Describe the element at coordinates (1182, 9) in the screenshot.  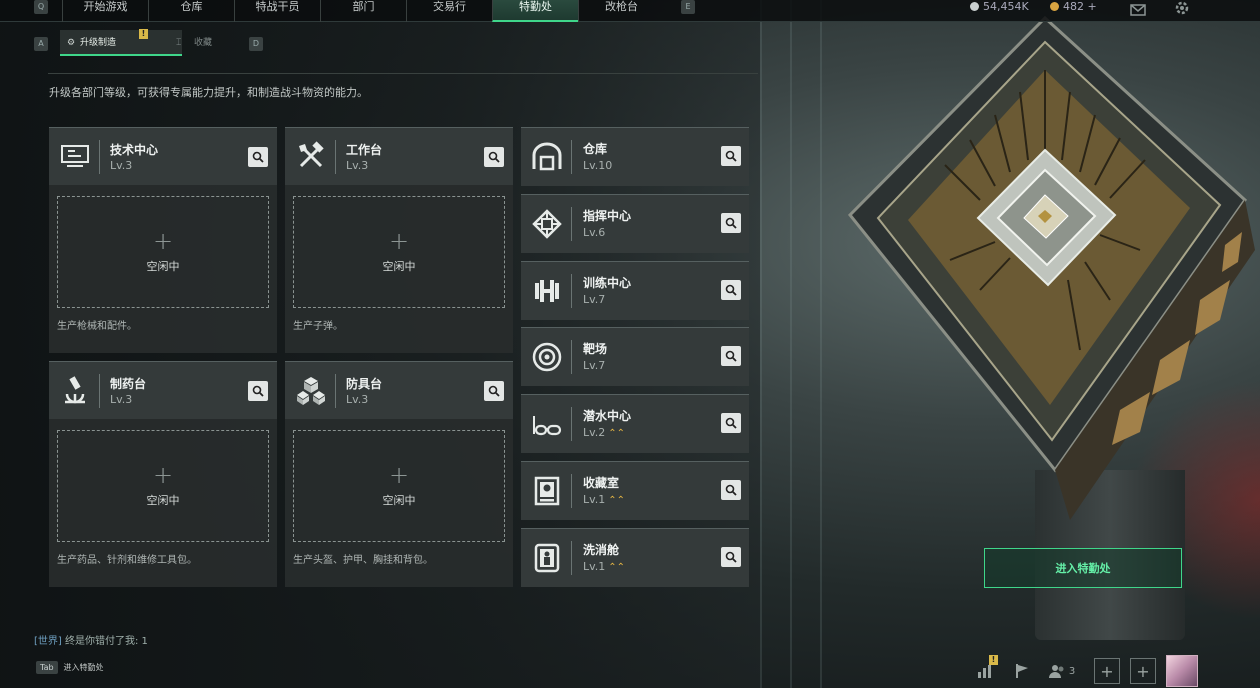
I see `settings-gear-icon` at that location.